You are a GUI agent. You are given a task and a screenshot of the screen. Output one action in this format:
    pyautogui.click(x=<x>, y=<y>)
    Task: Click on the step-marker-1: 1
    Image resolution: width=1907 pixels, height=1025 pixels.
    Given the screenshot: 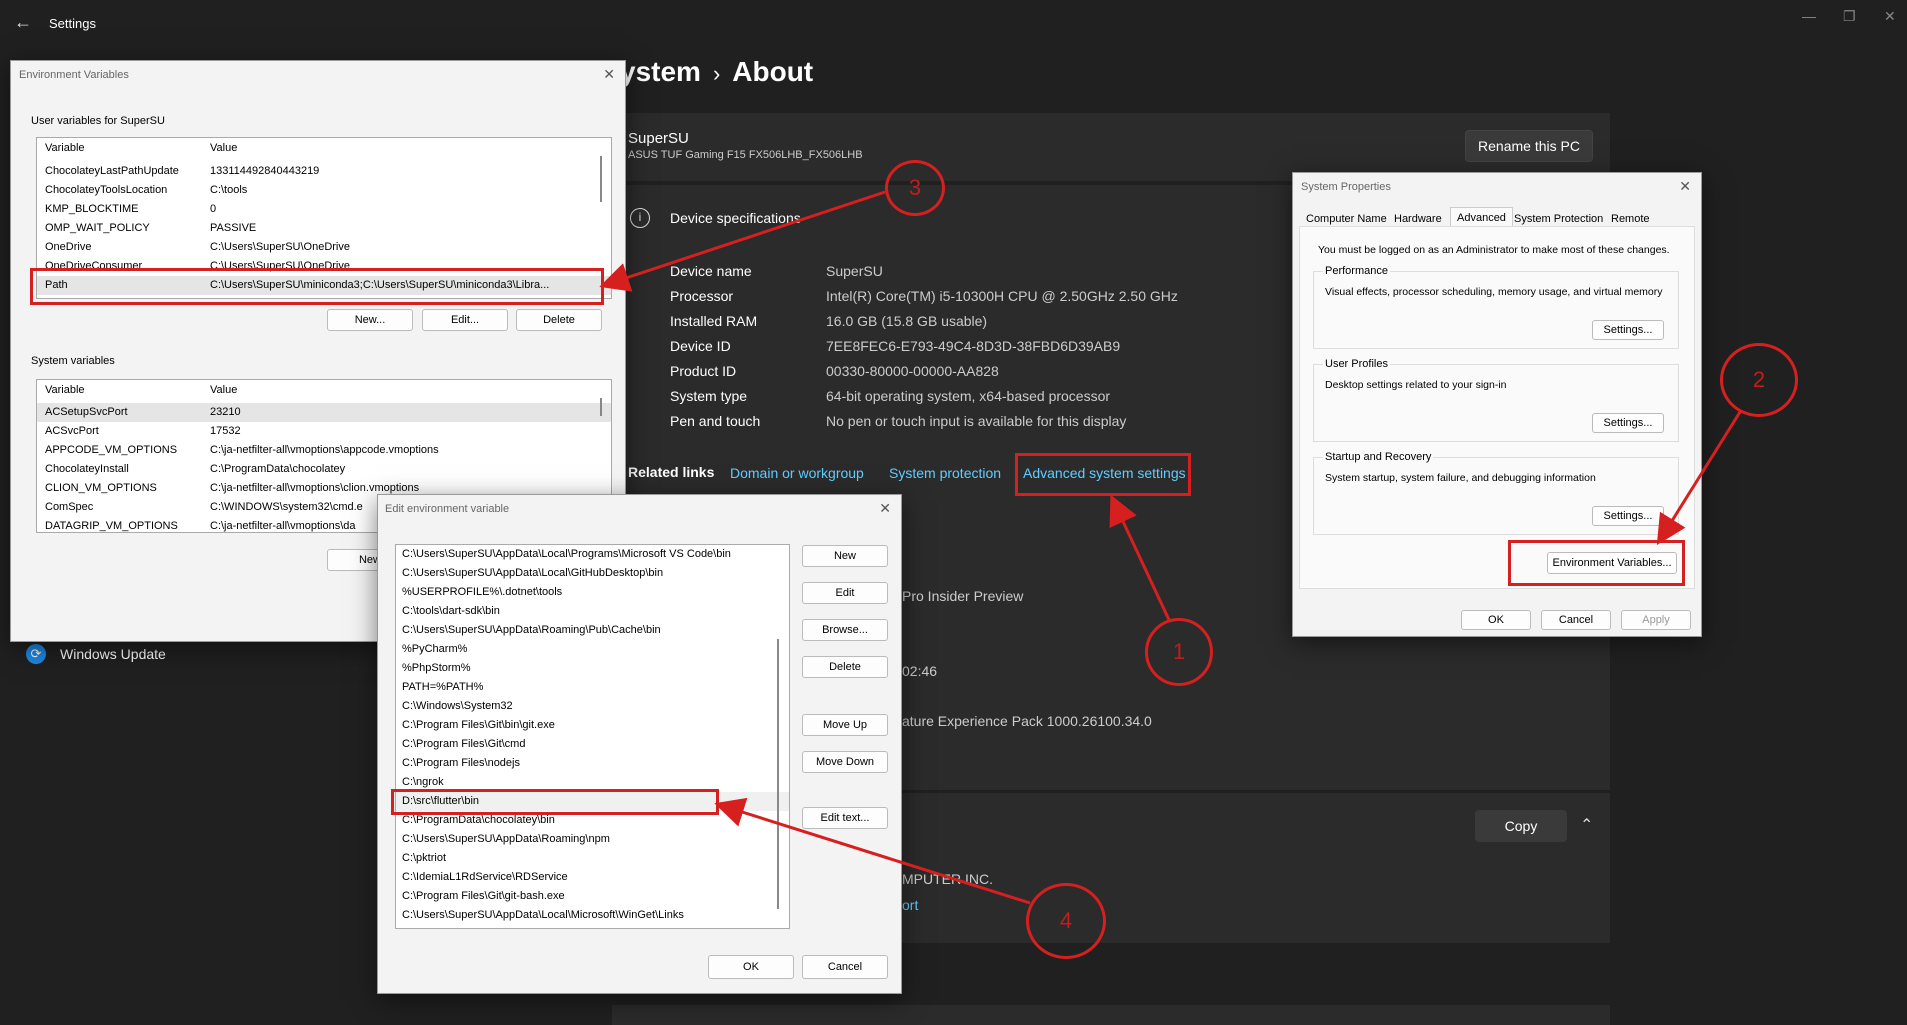 What is the action you would take?
    pyautogui.click(x=1179, y=652)
    